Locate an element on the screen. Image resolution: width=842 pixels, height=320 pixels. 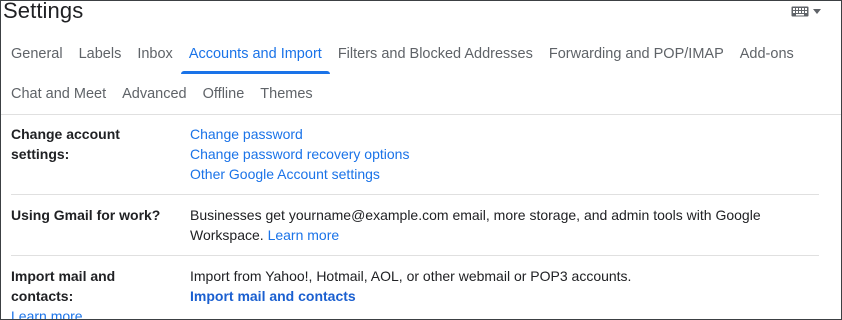
learn-more-import-link: Learn more is located at coordinates (96, 312).